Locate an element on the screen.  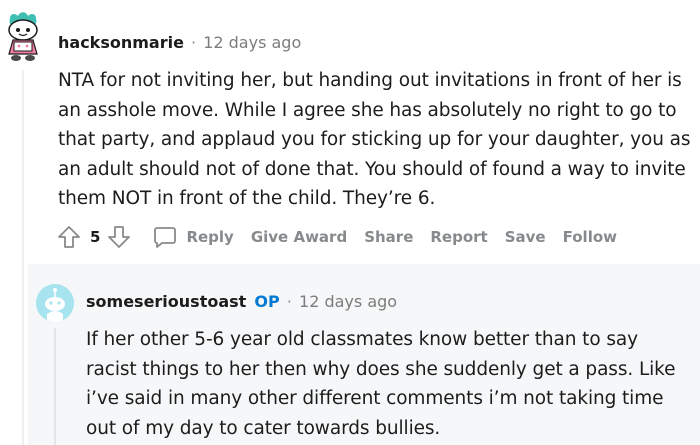
reply-label: Reply is located at coordinates (210, 237).